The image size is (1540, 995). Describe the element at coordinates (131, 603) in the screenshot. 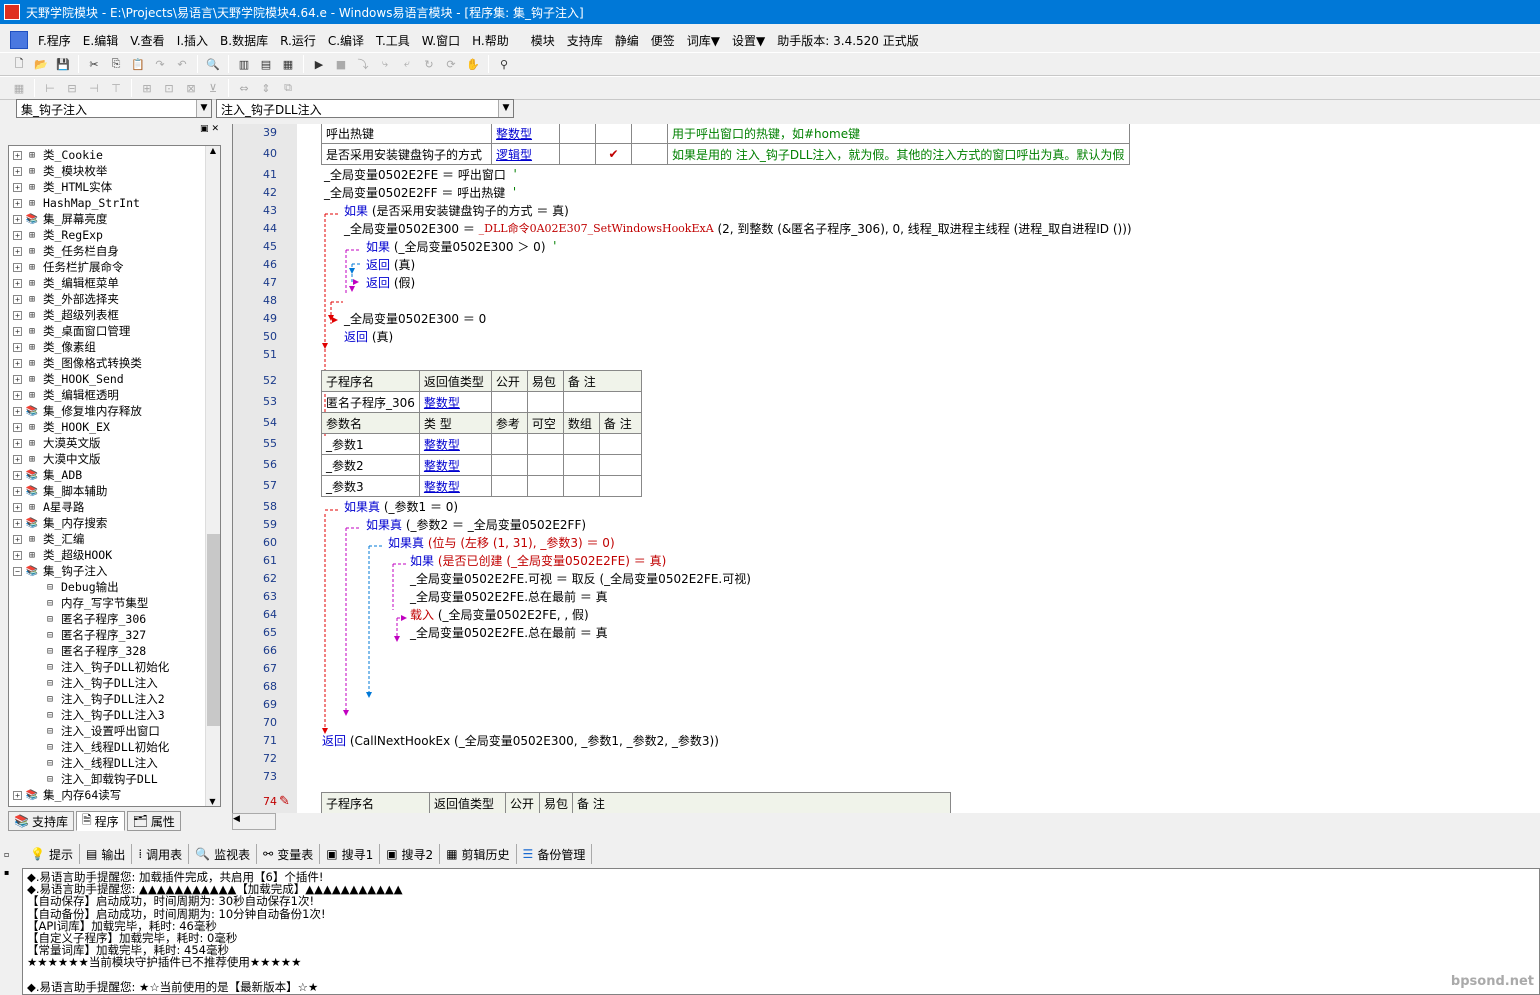

I see `tree-child-item: ⊟ 内存_写字节集型` at that location.